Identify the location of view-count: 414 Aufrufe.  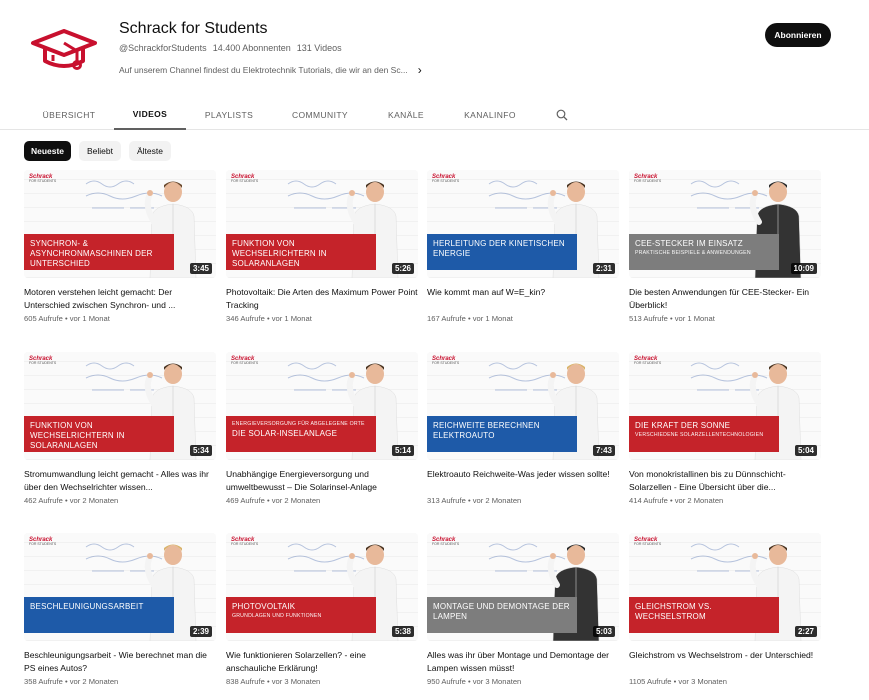
(648, 500).